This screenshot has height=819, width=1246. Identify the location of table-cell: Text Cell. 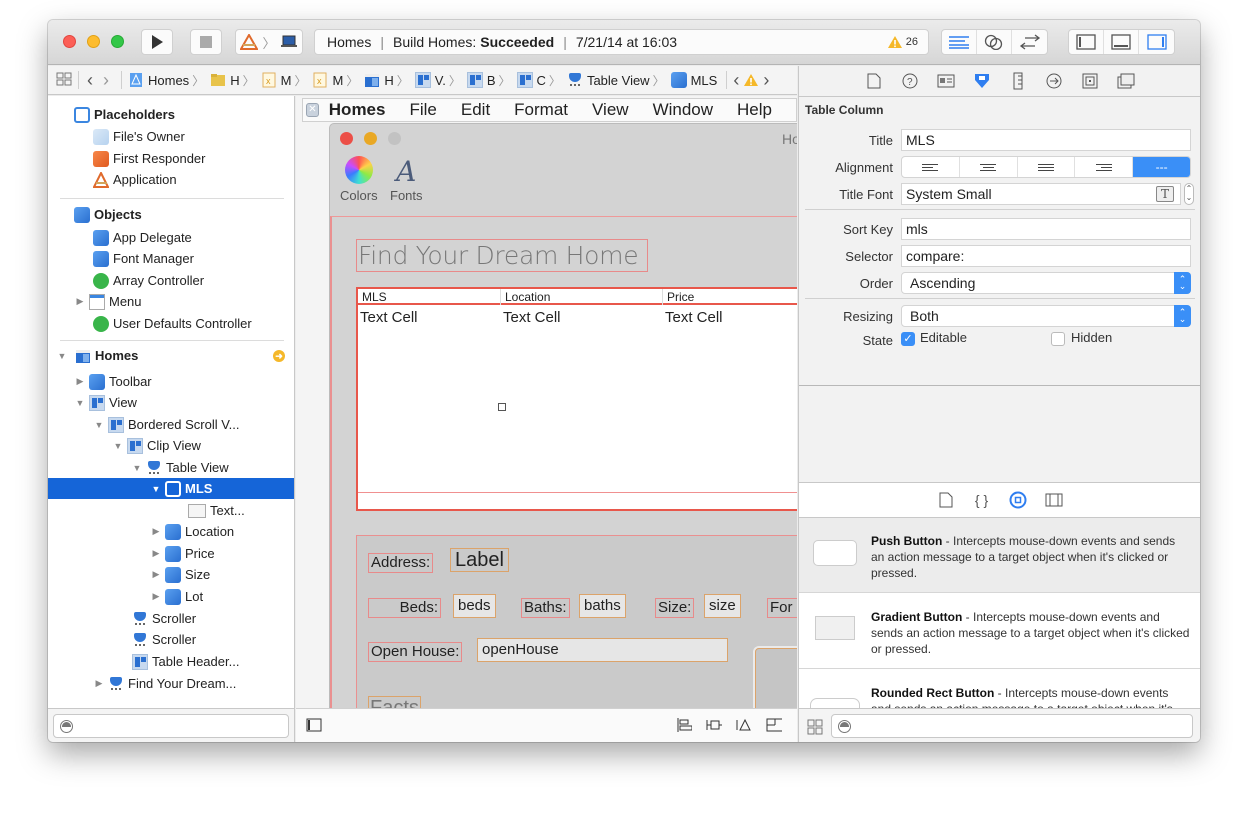
(531, 317).